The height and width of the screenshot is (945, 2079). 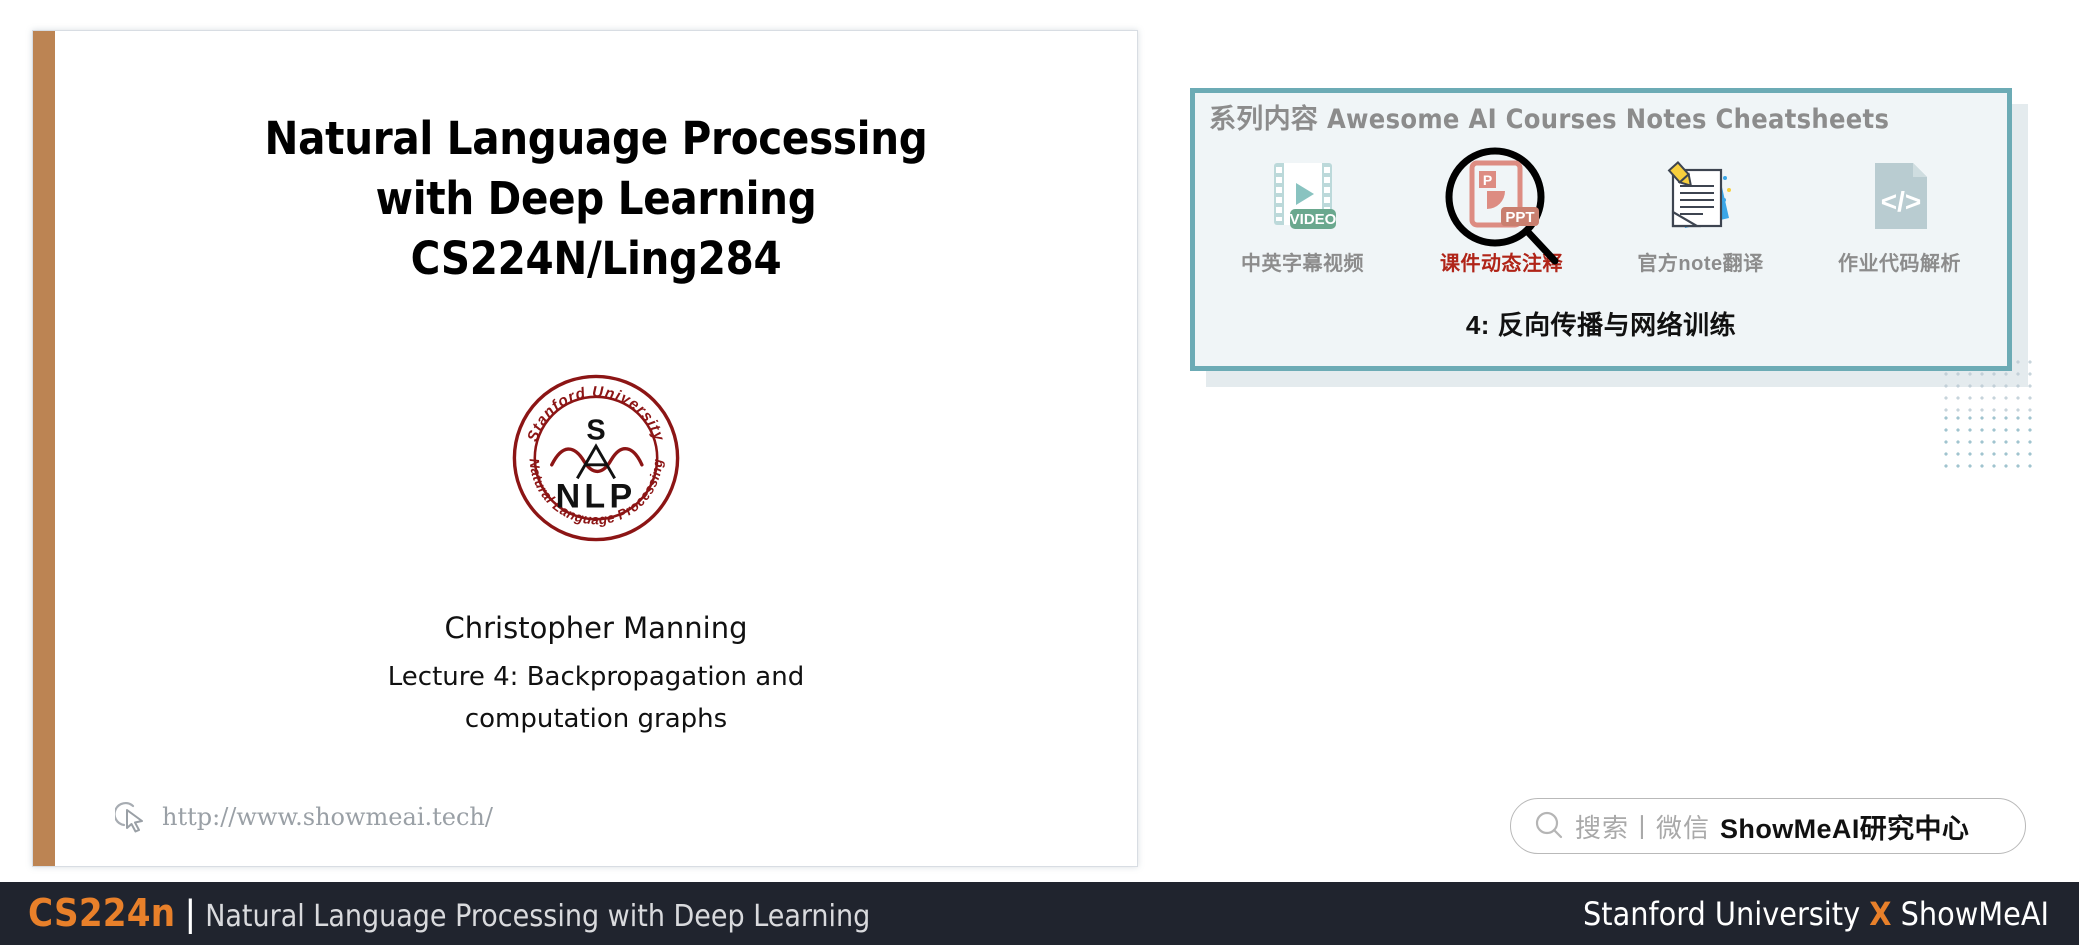 I want to click on video-film-icon: VIDEO, so click(x=1303, y=196).